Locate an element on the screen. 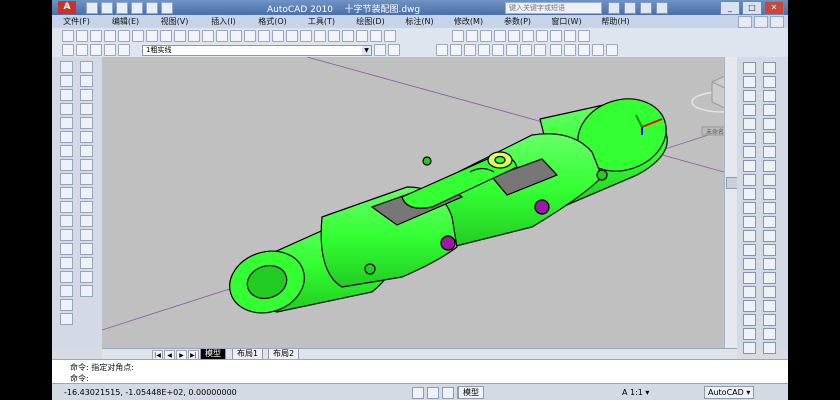 This screenshot has width=840, height=400. box-icon is located at coordinates (442, 50).